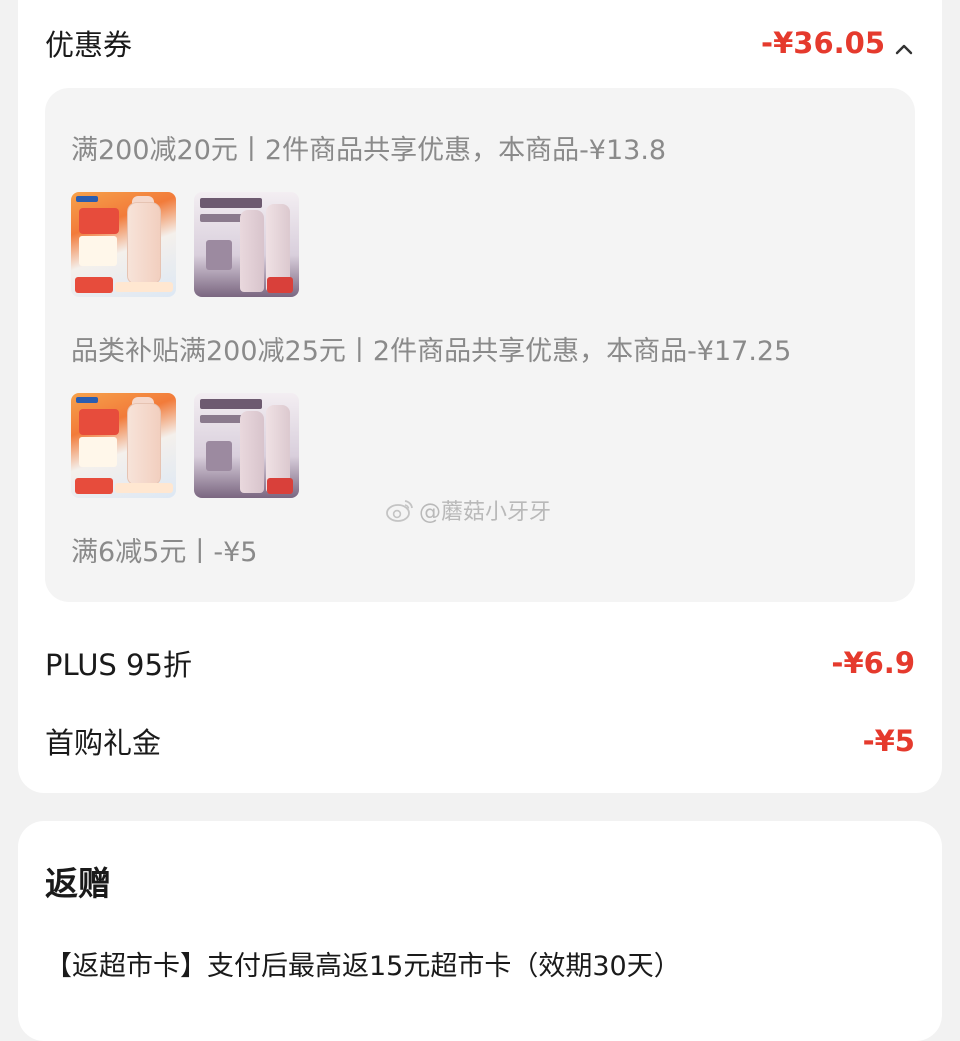  I want to click on weibo-icon, so click(399, 511).